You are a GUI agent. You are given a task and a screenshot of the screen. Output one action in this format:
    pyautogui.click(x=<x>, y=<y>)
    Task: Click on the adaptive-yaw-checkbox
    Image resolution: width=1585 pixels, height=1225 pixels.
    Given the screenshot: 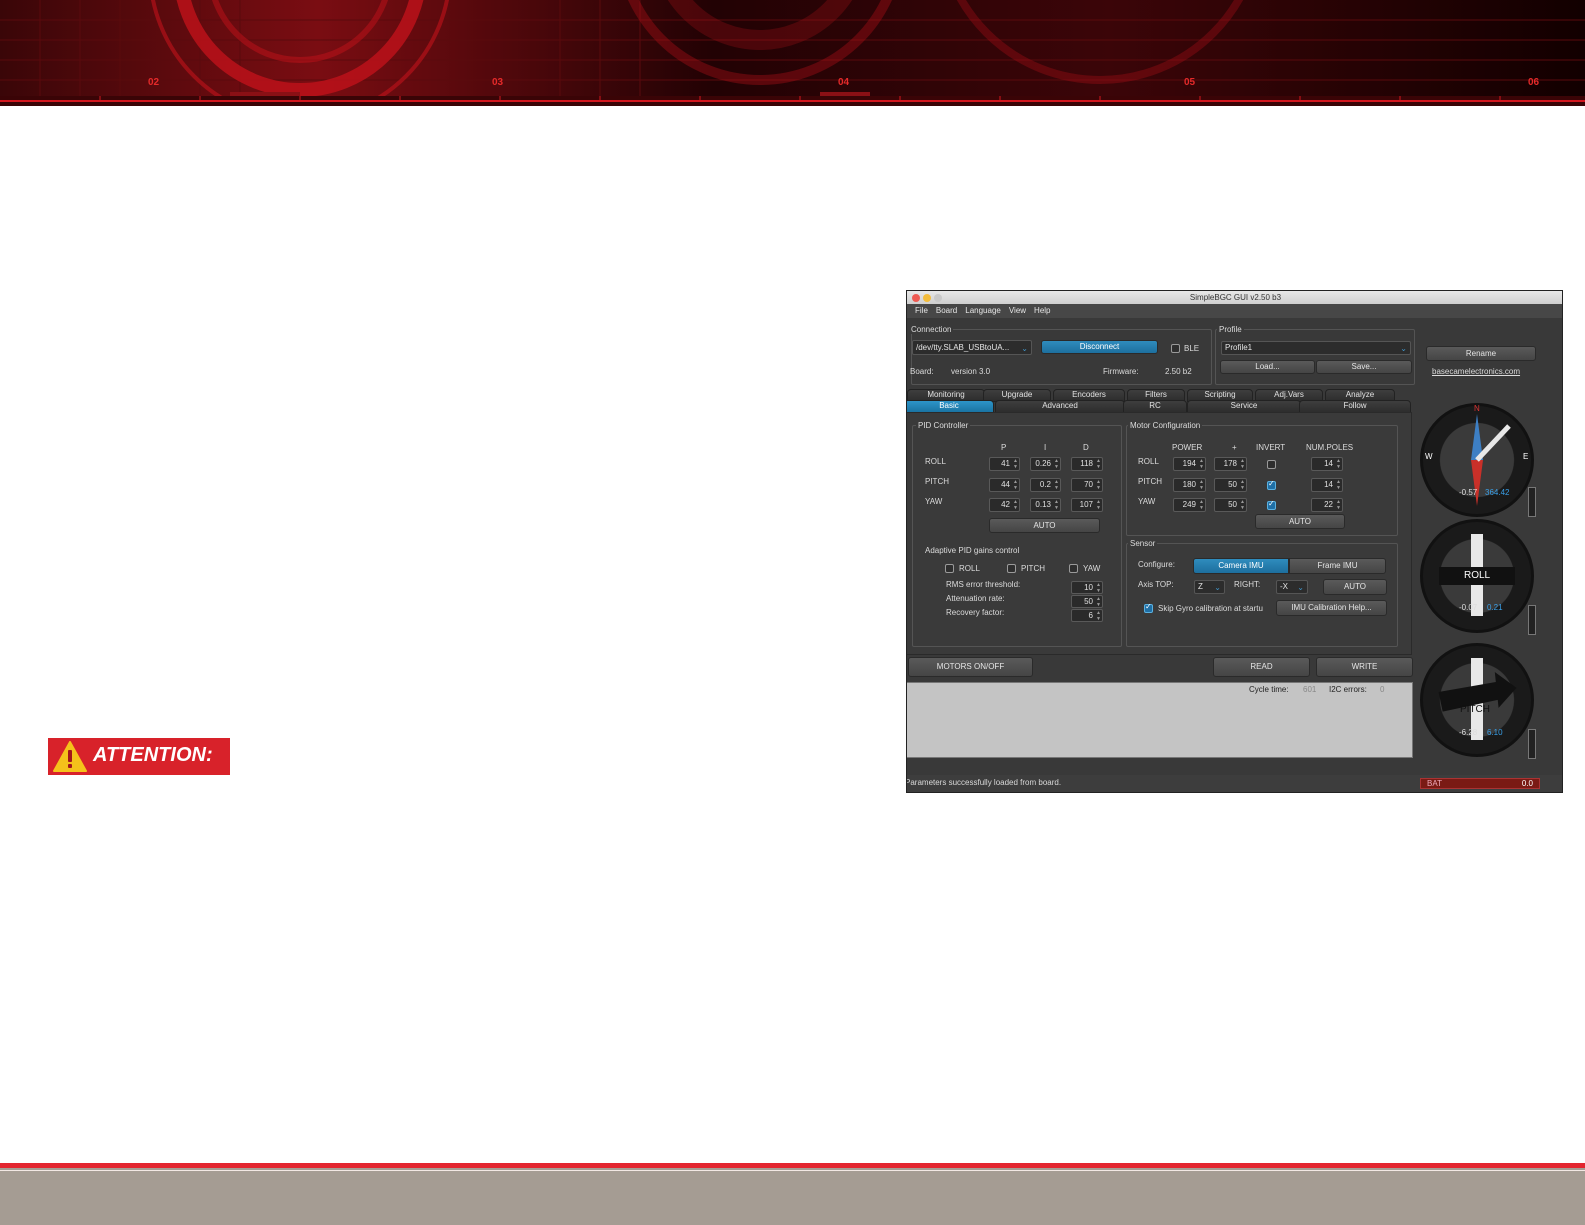 What is the action you would take?
    pyautogui.click(x=1073, y=568)
    